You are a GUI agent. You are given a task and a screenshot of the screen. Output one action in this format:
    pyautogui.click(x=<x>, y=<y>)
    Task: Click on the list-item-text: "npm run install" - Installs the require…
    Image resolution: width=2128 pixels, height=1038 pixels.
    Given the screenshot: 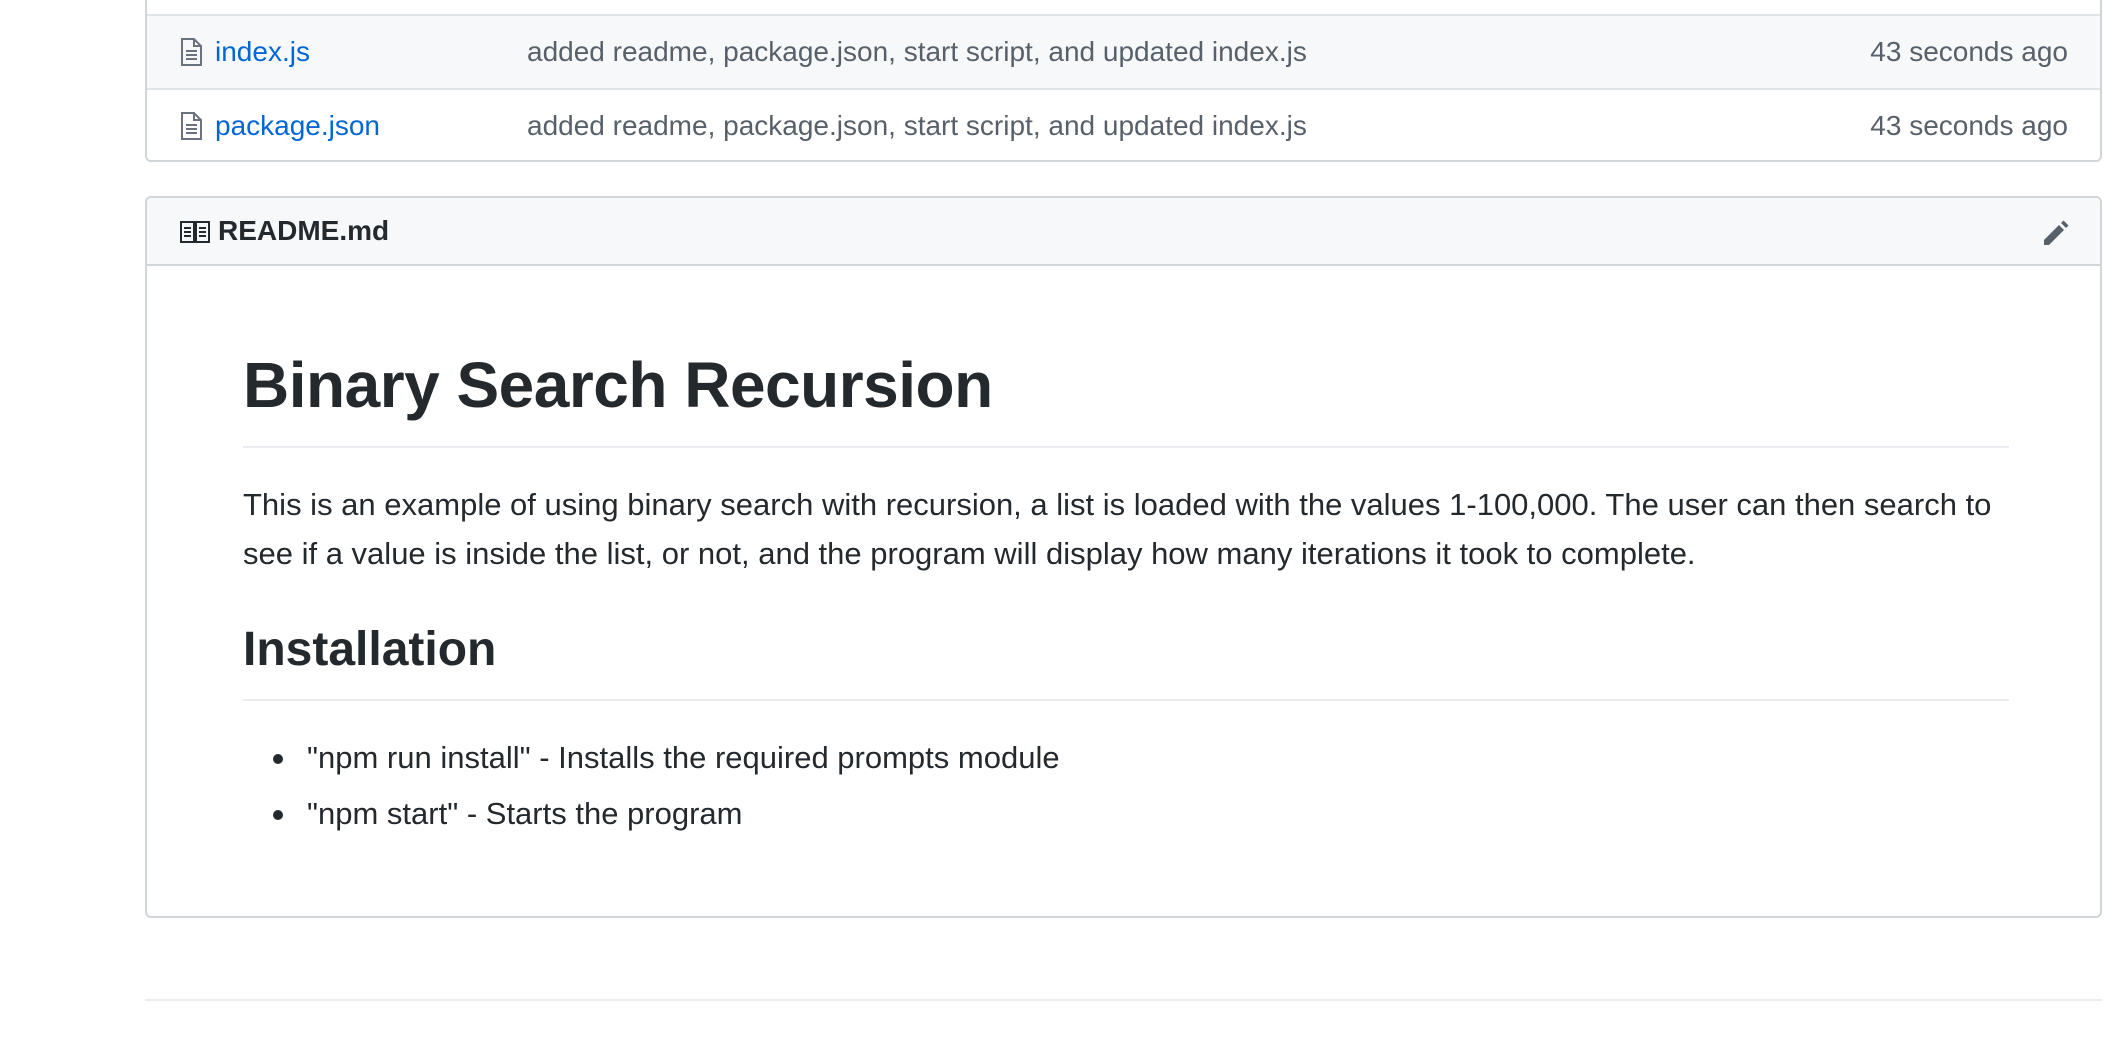 What is the action you would take?
    pyautogui.click(x=683, y=757)
    